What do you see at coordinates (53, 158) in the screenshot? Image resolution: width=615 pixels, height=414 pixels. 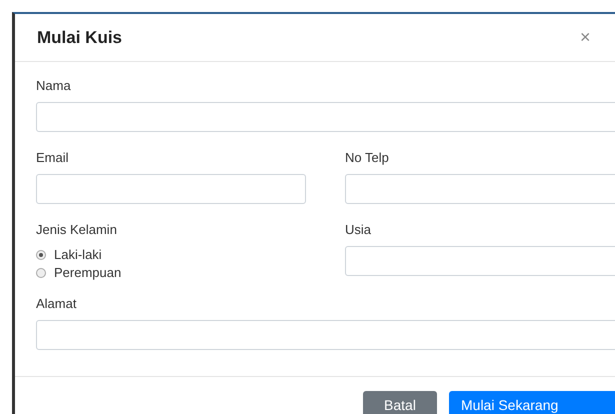 I see `field-label: Email` at bounding box center [53, 158].